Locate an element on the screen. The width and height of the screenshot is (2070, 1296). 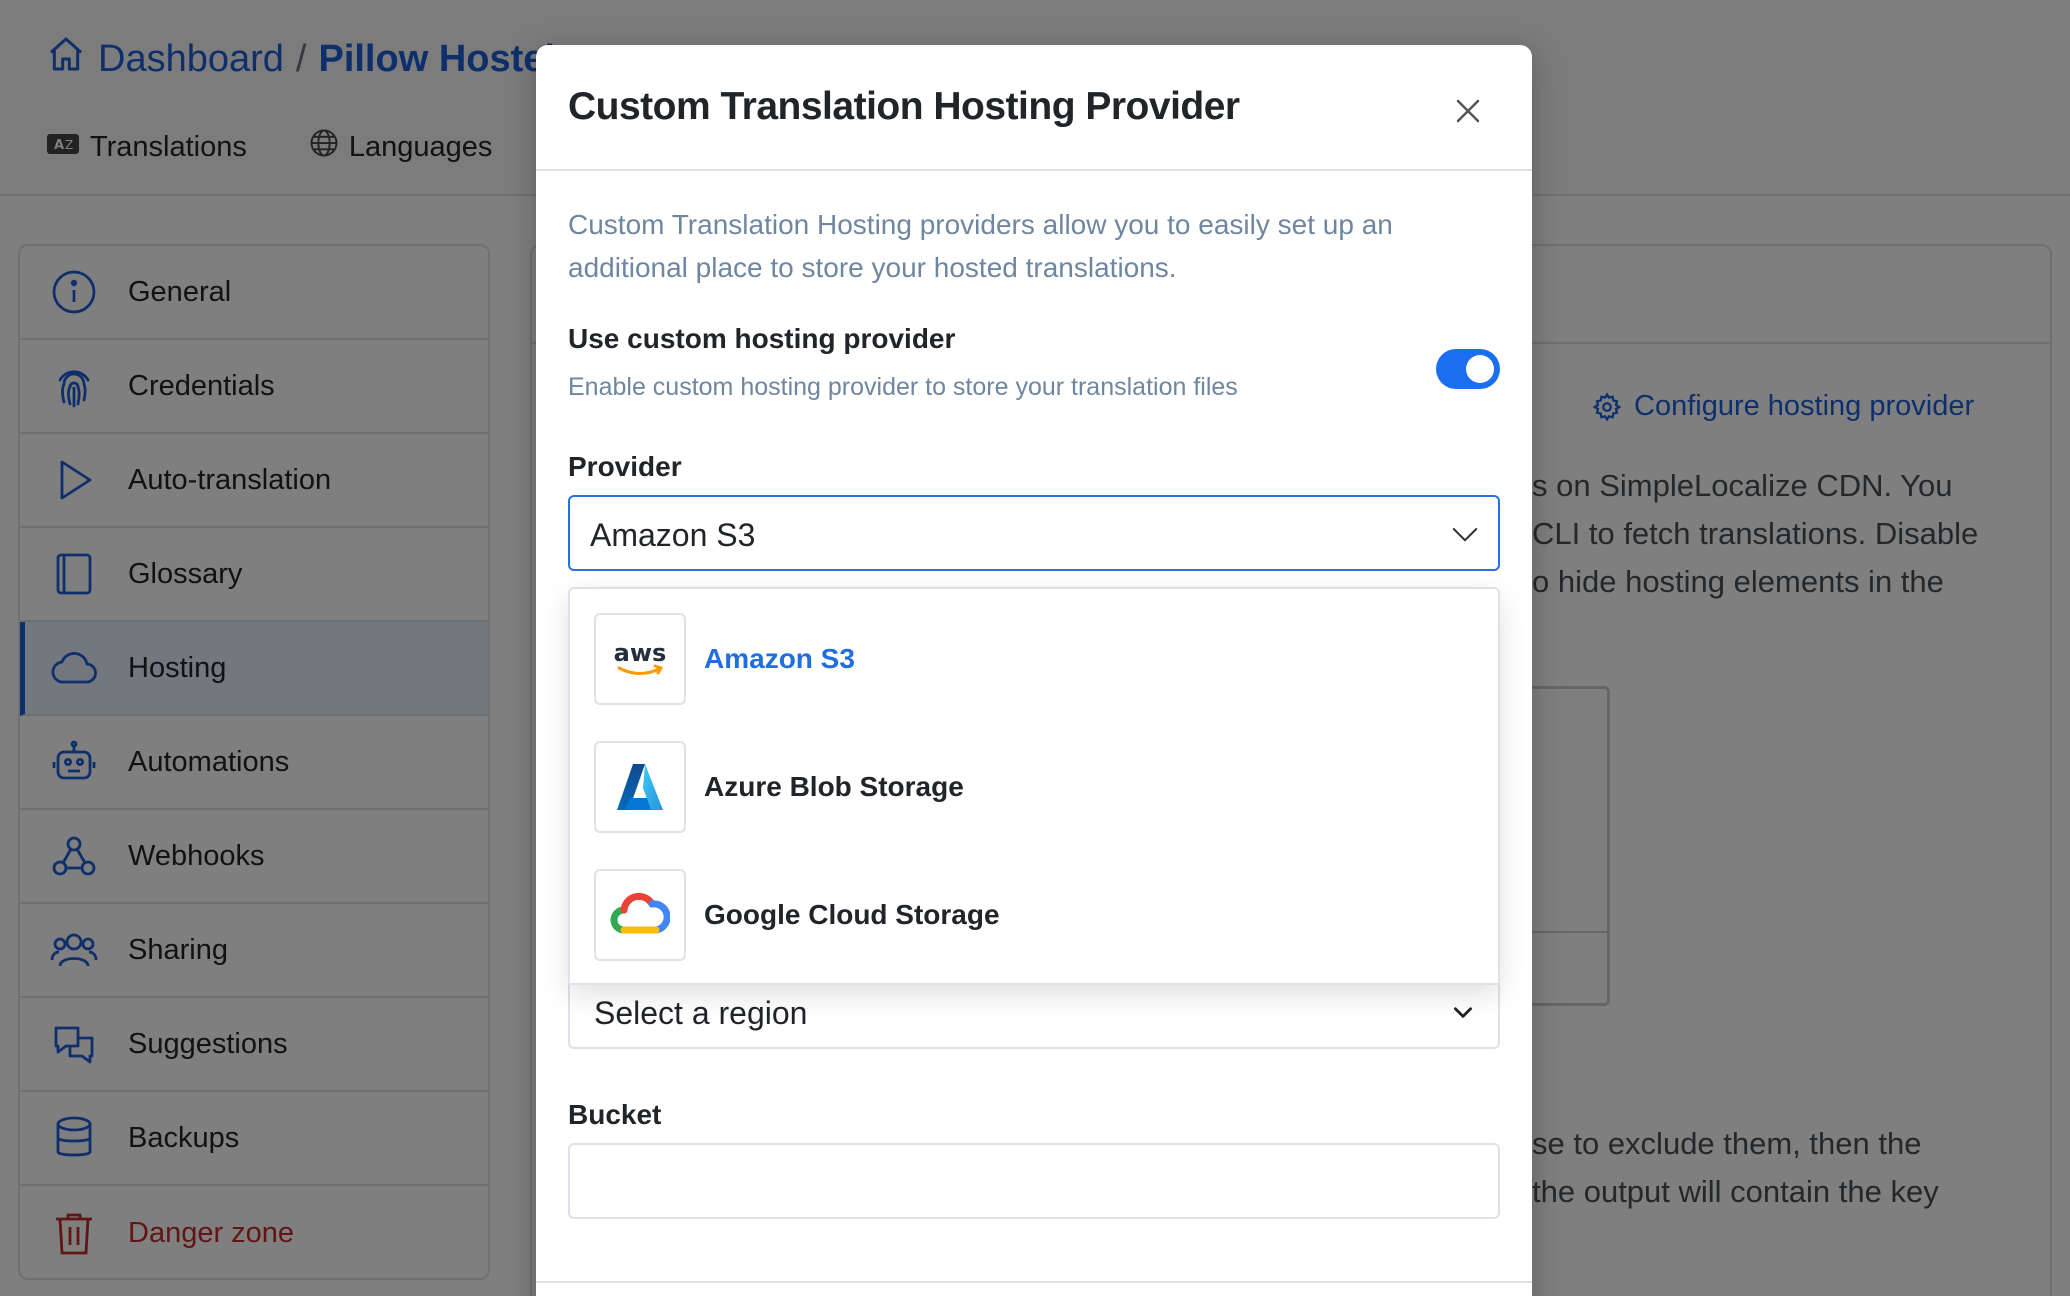
use-custom-provider-toggle is located at coordinates (1468, 369).